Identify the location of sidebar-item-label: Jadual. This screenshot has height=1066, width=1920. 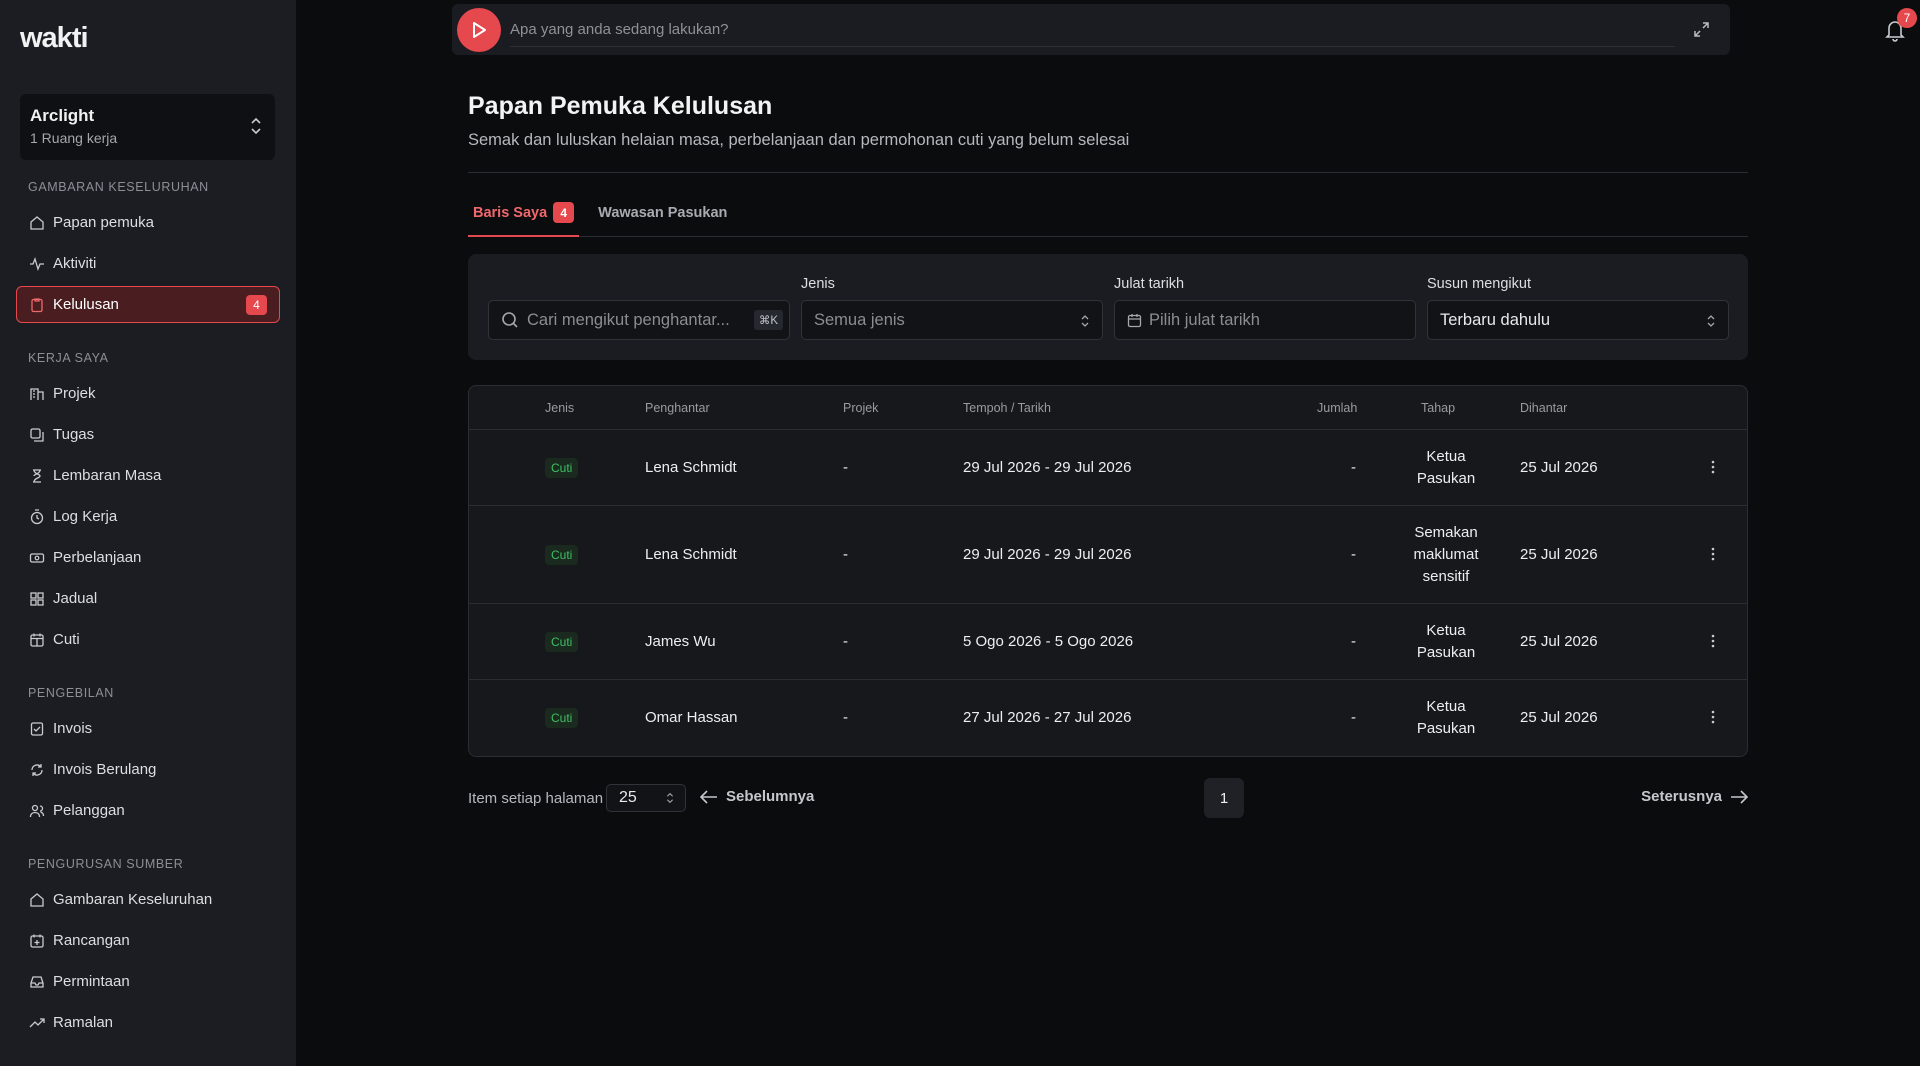
(75, 598).